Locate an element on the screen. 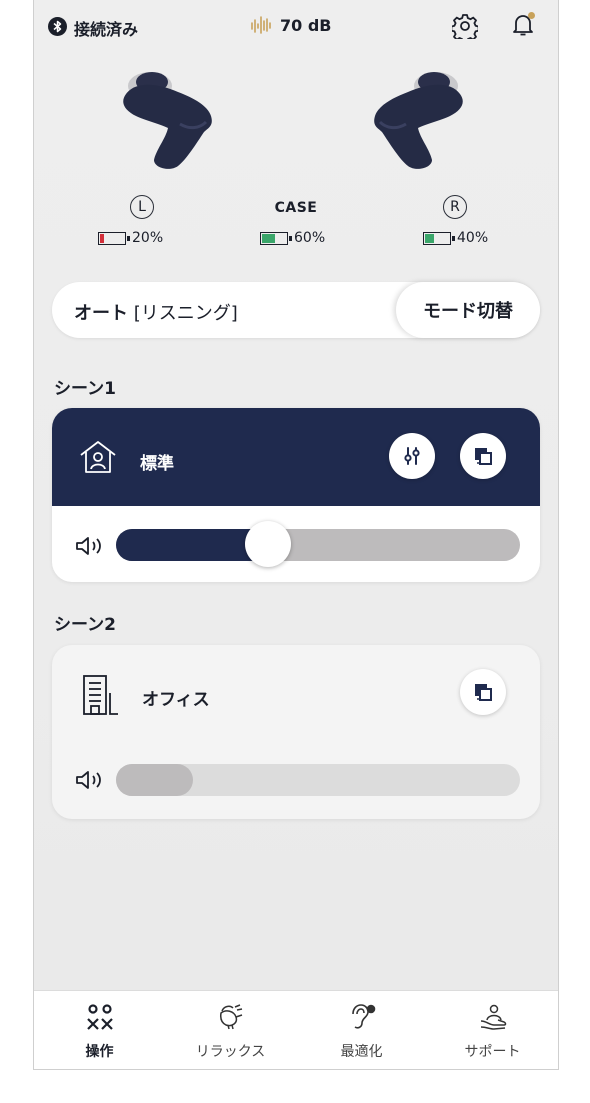  right-symbol: R is located at coordinates (455, 207).